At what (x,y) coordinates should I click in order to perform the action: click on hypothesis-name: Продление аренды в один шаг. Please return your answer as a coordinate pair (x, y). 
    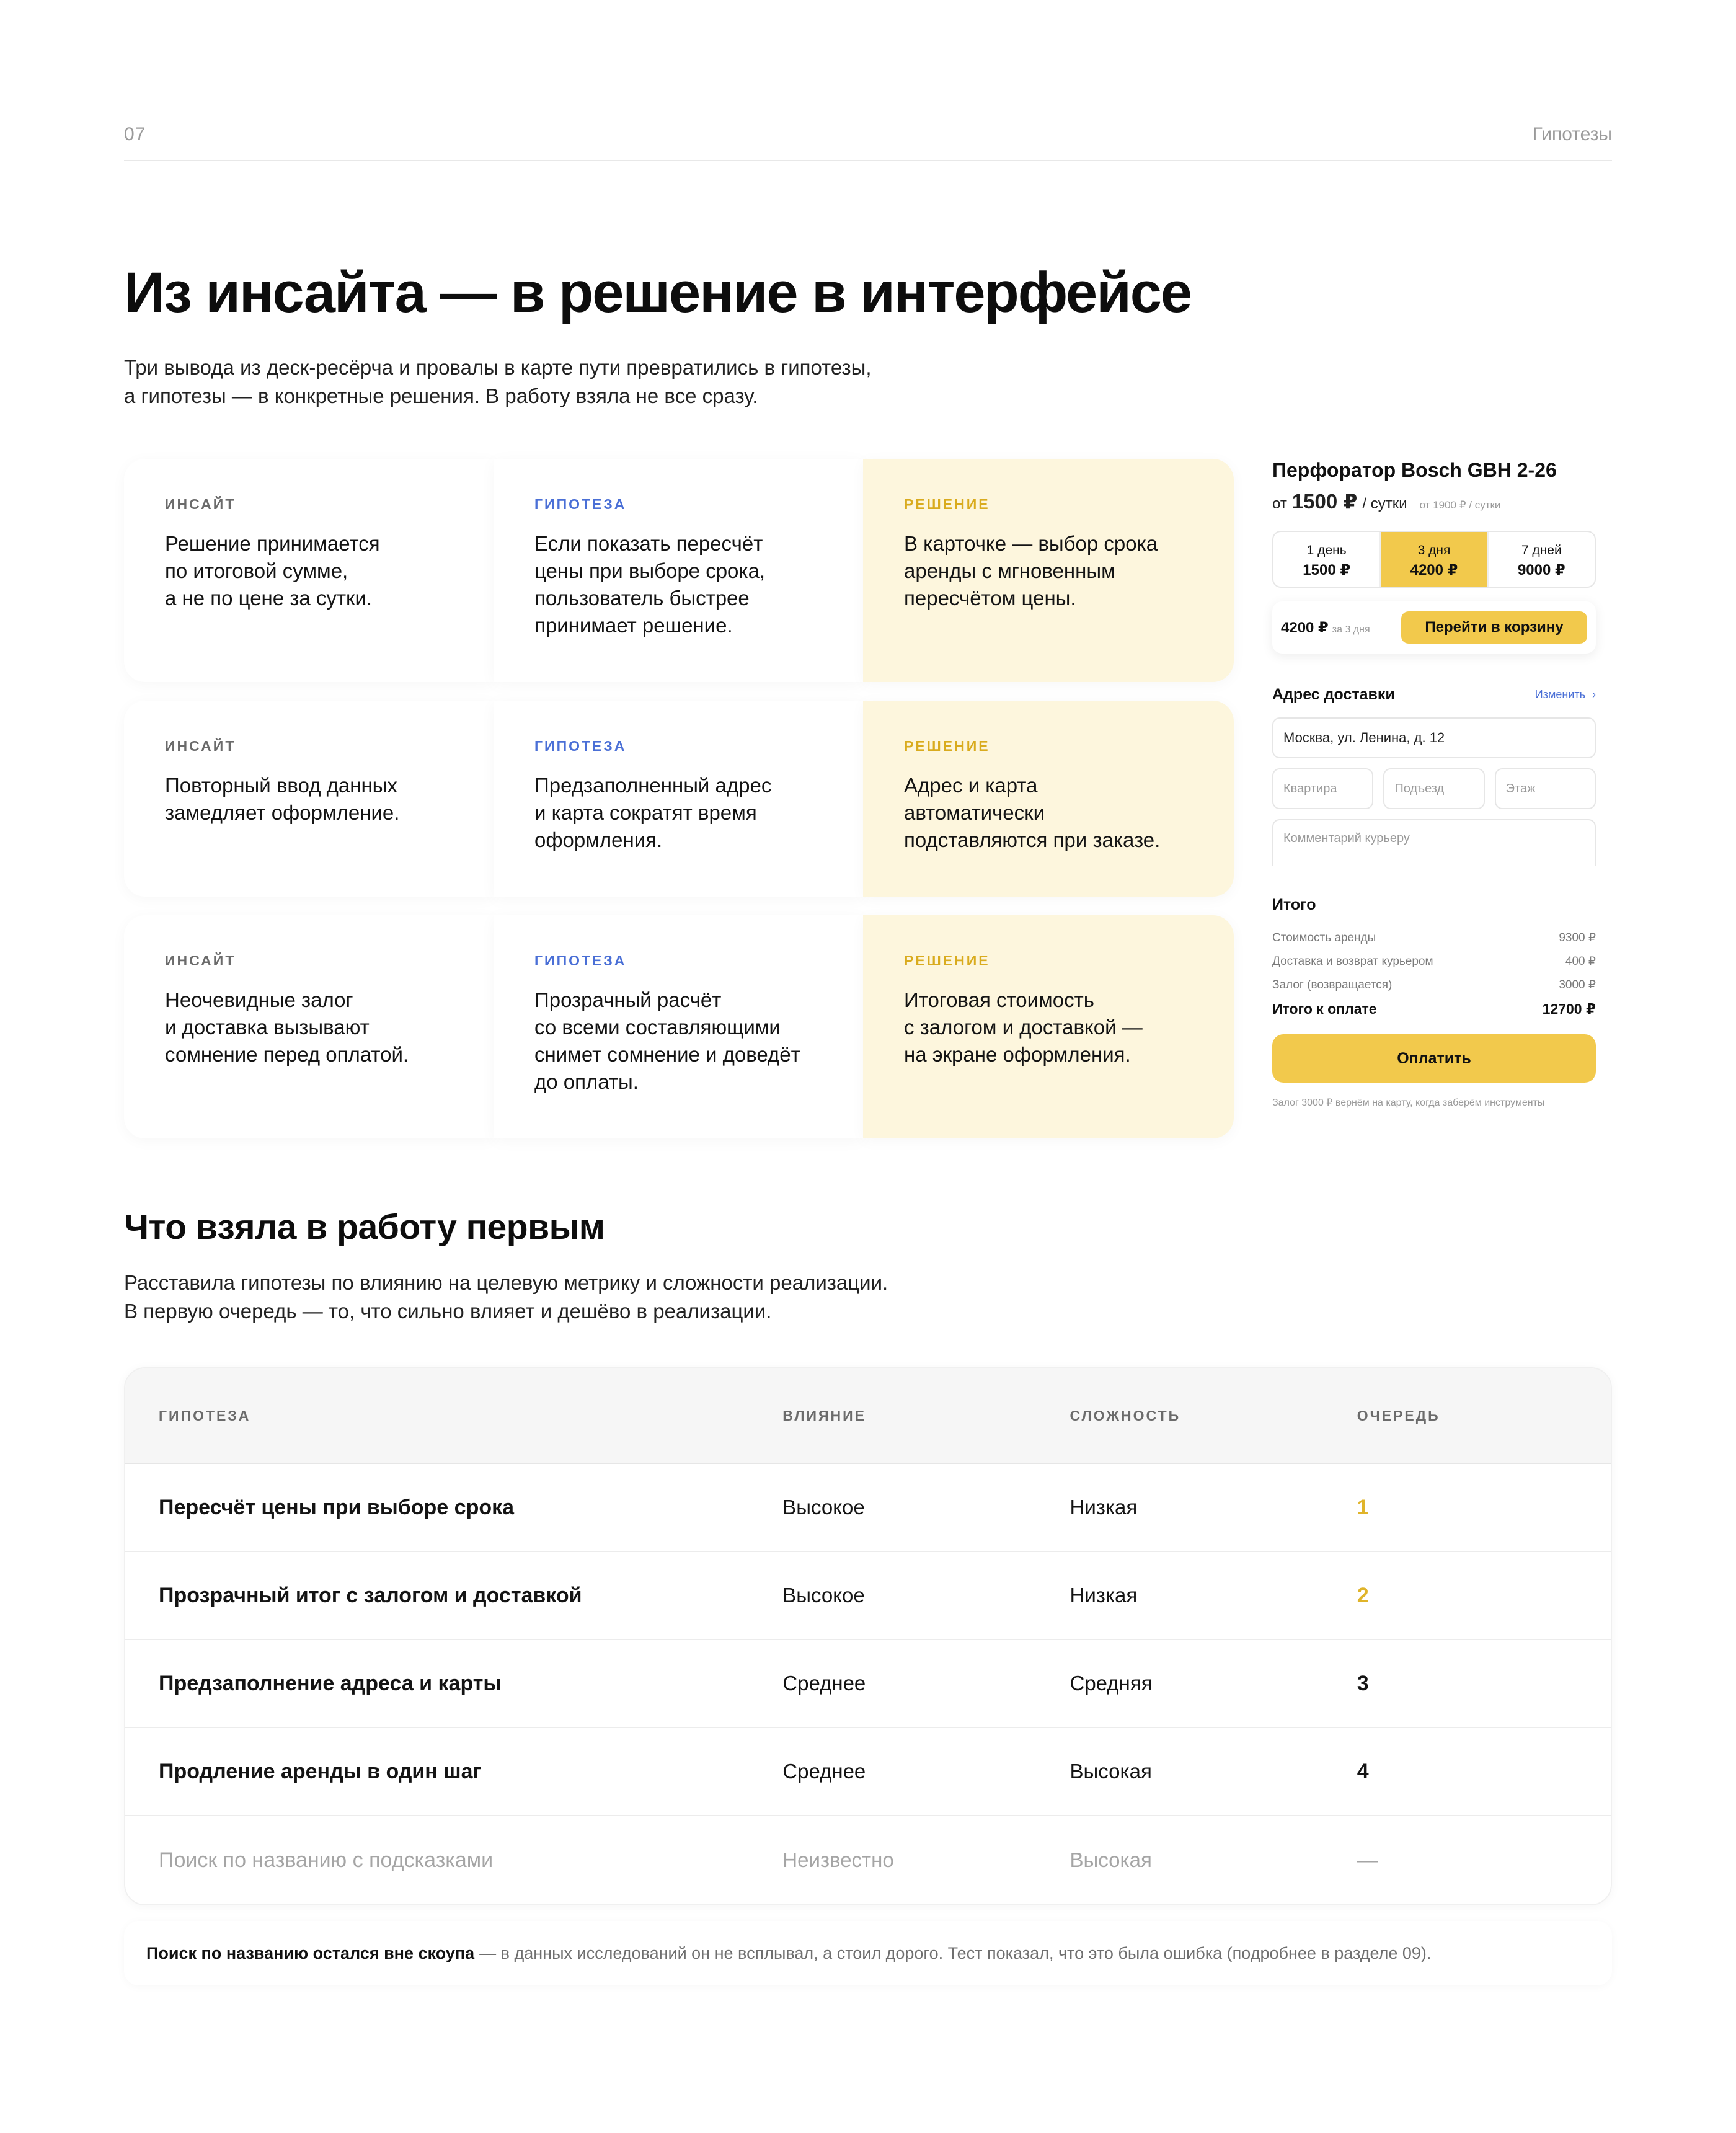
    Looking at the image, I should click on (320, 1771).